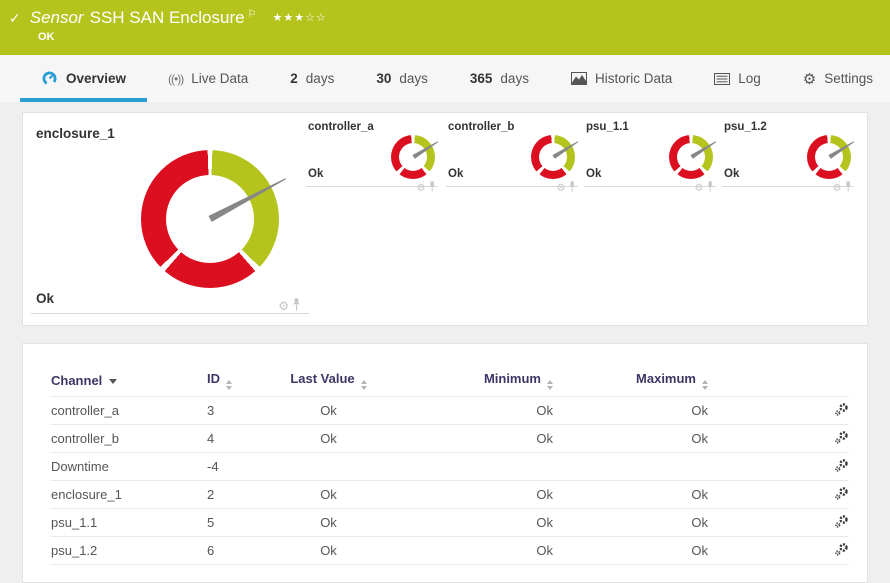 The height and width of the screenshot is (583, 890). What do you see at coordinates (252, 14) in the screenshot?
I see `flag-icon: ⚐` at bounding box center [252, 14].